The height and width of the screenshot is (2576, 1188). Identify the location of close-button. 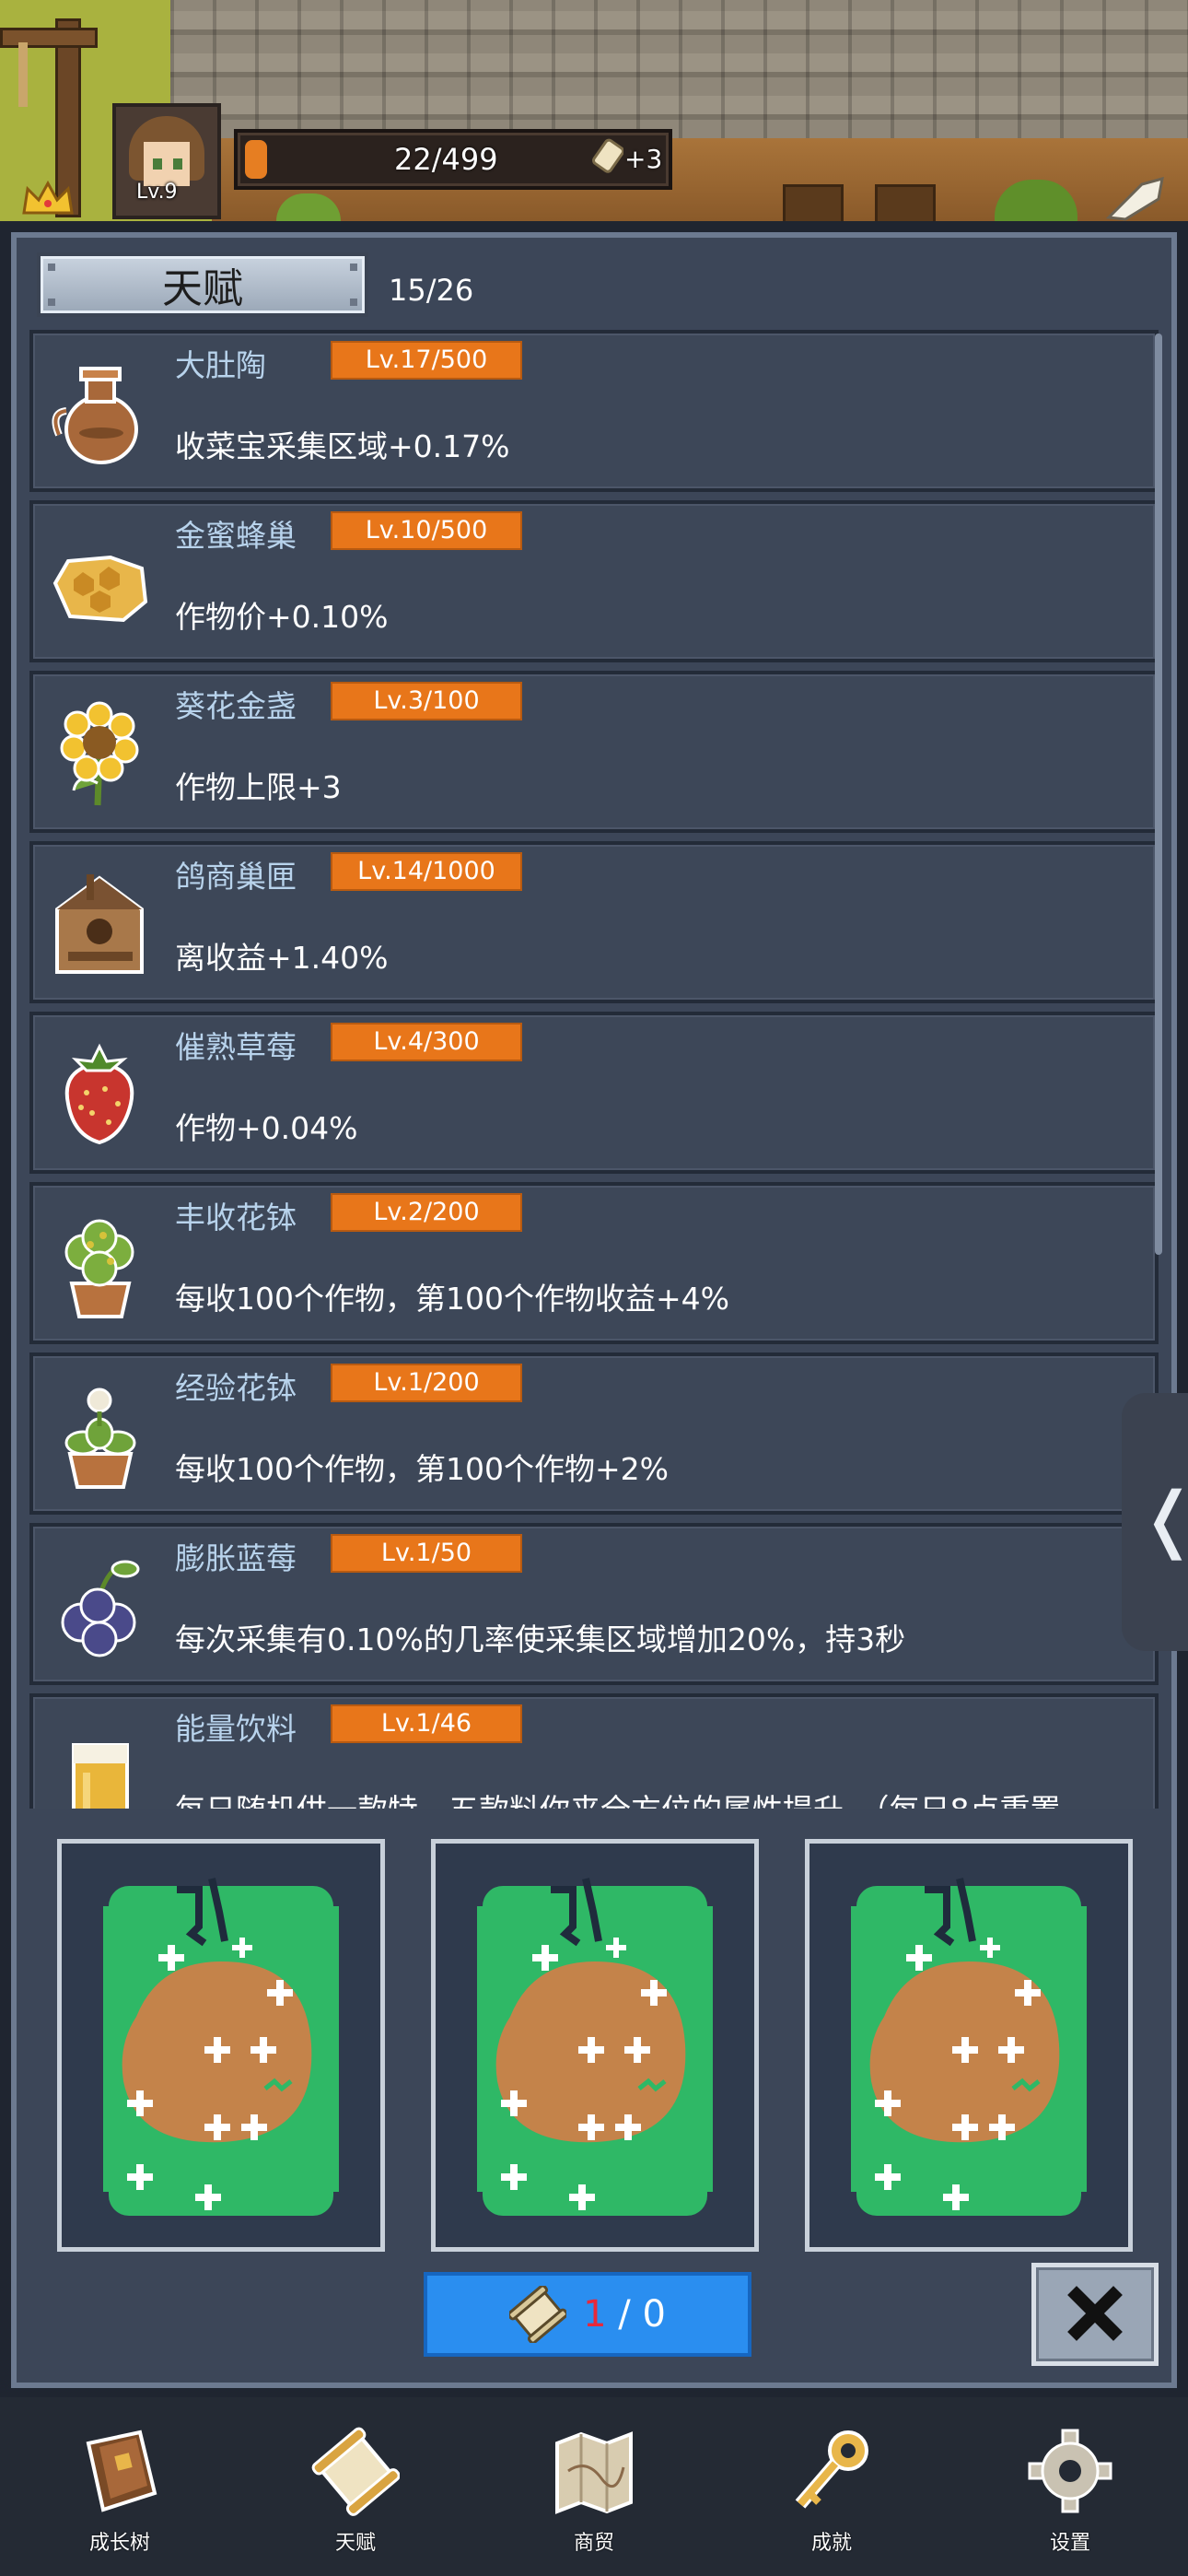
(1095, 2314).